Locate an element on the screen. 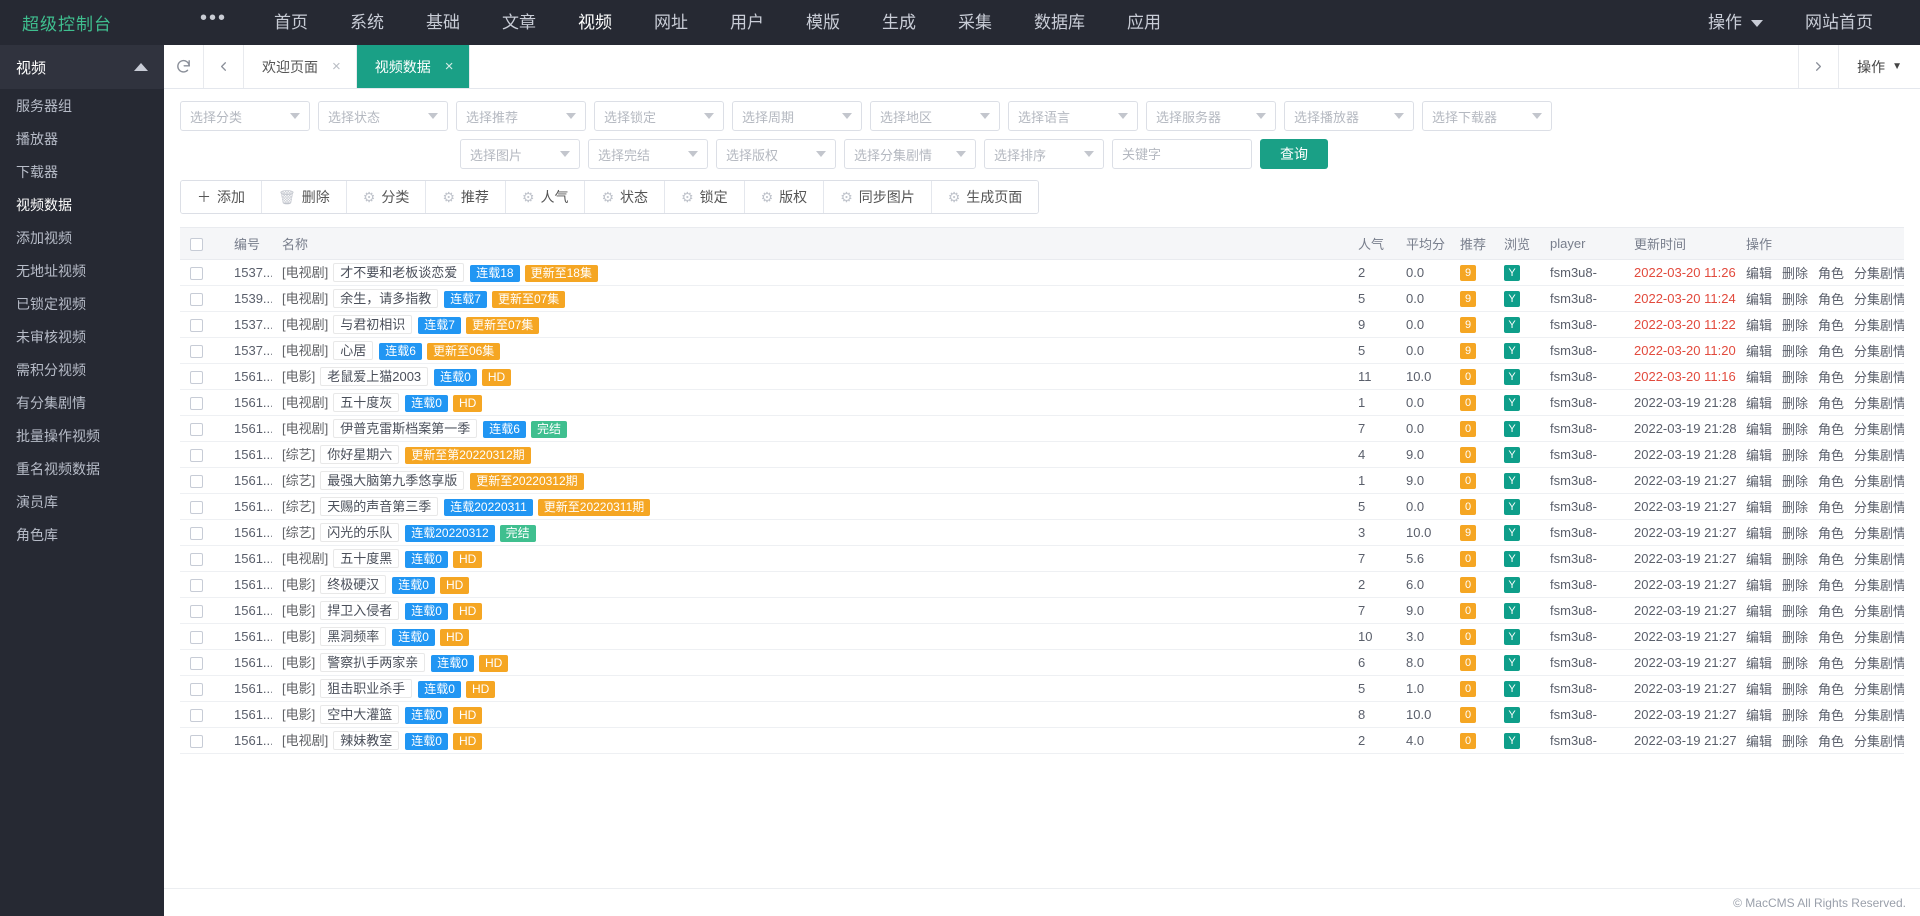 Image resolution: width=1920 pixels, height=916 pixels. top-nav-item-5: 网址 is located at coordinates (671, 22).